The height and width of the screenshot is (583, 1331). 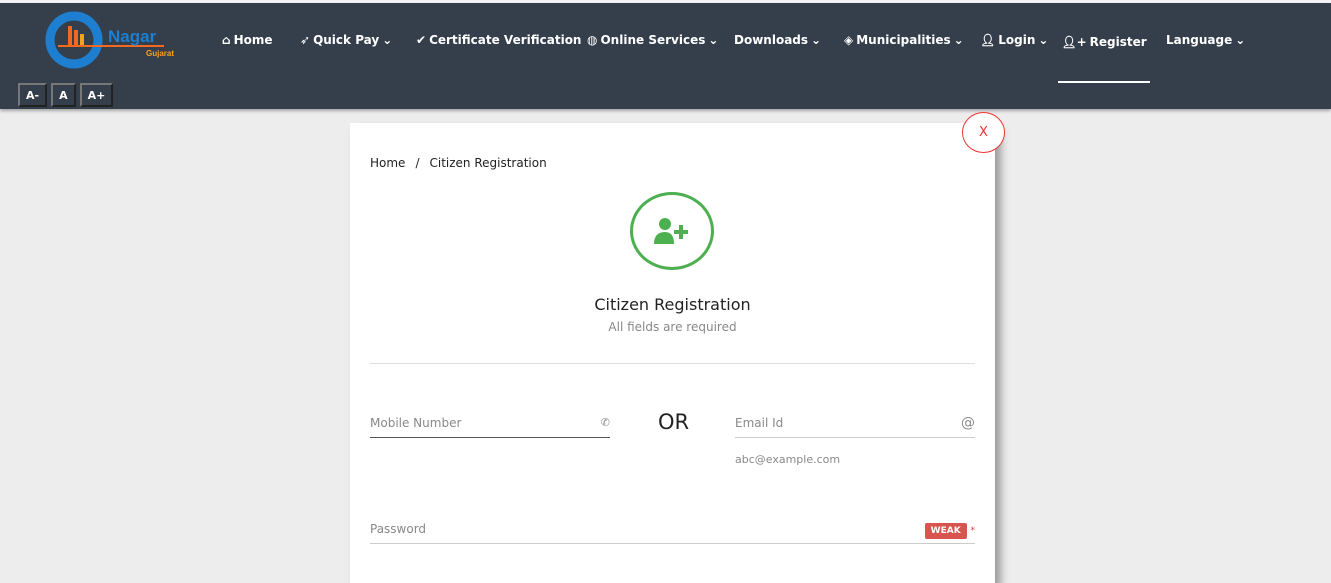 I want to click on breadcrumb-current: Citizen Registration, so click(x=488, y=163).